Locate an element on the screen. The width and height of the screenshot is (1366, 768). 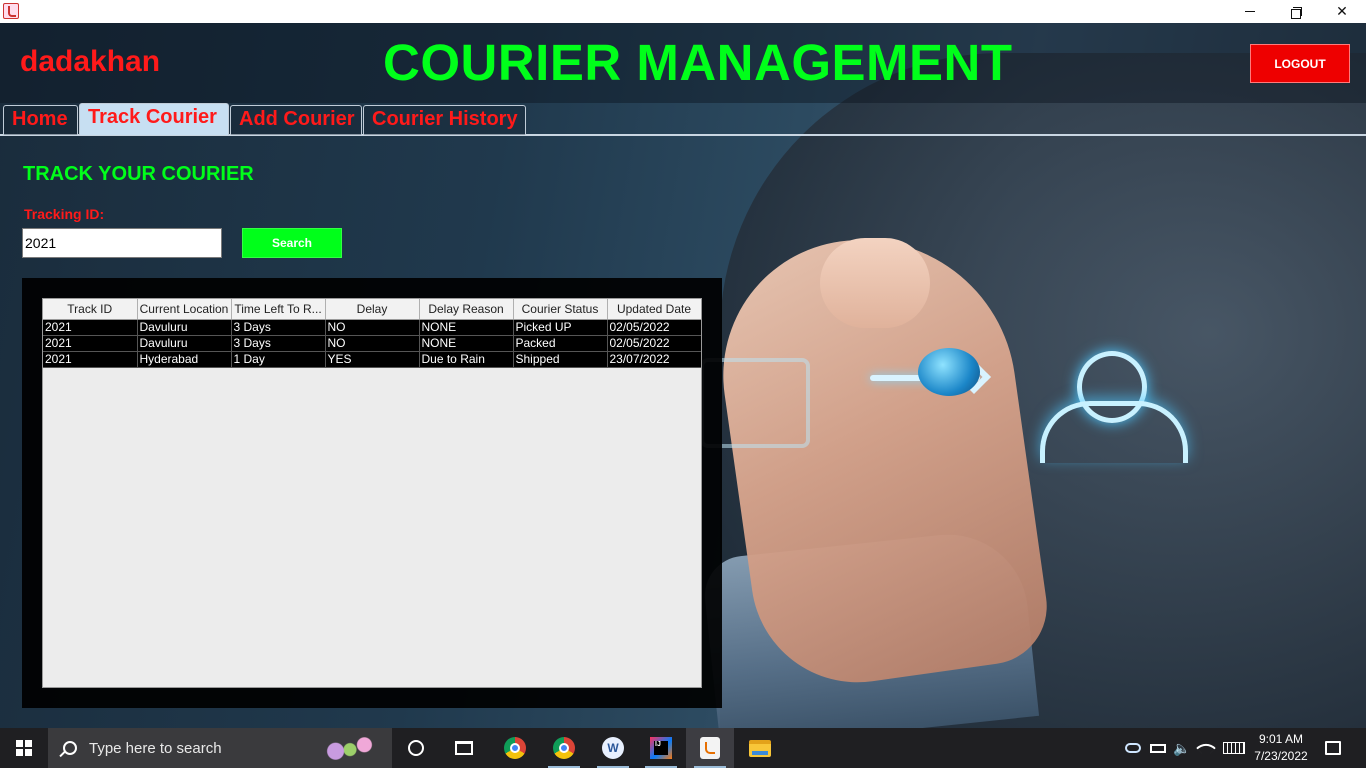
keyboard-icon is located at coordinates (1234, 748).